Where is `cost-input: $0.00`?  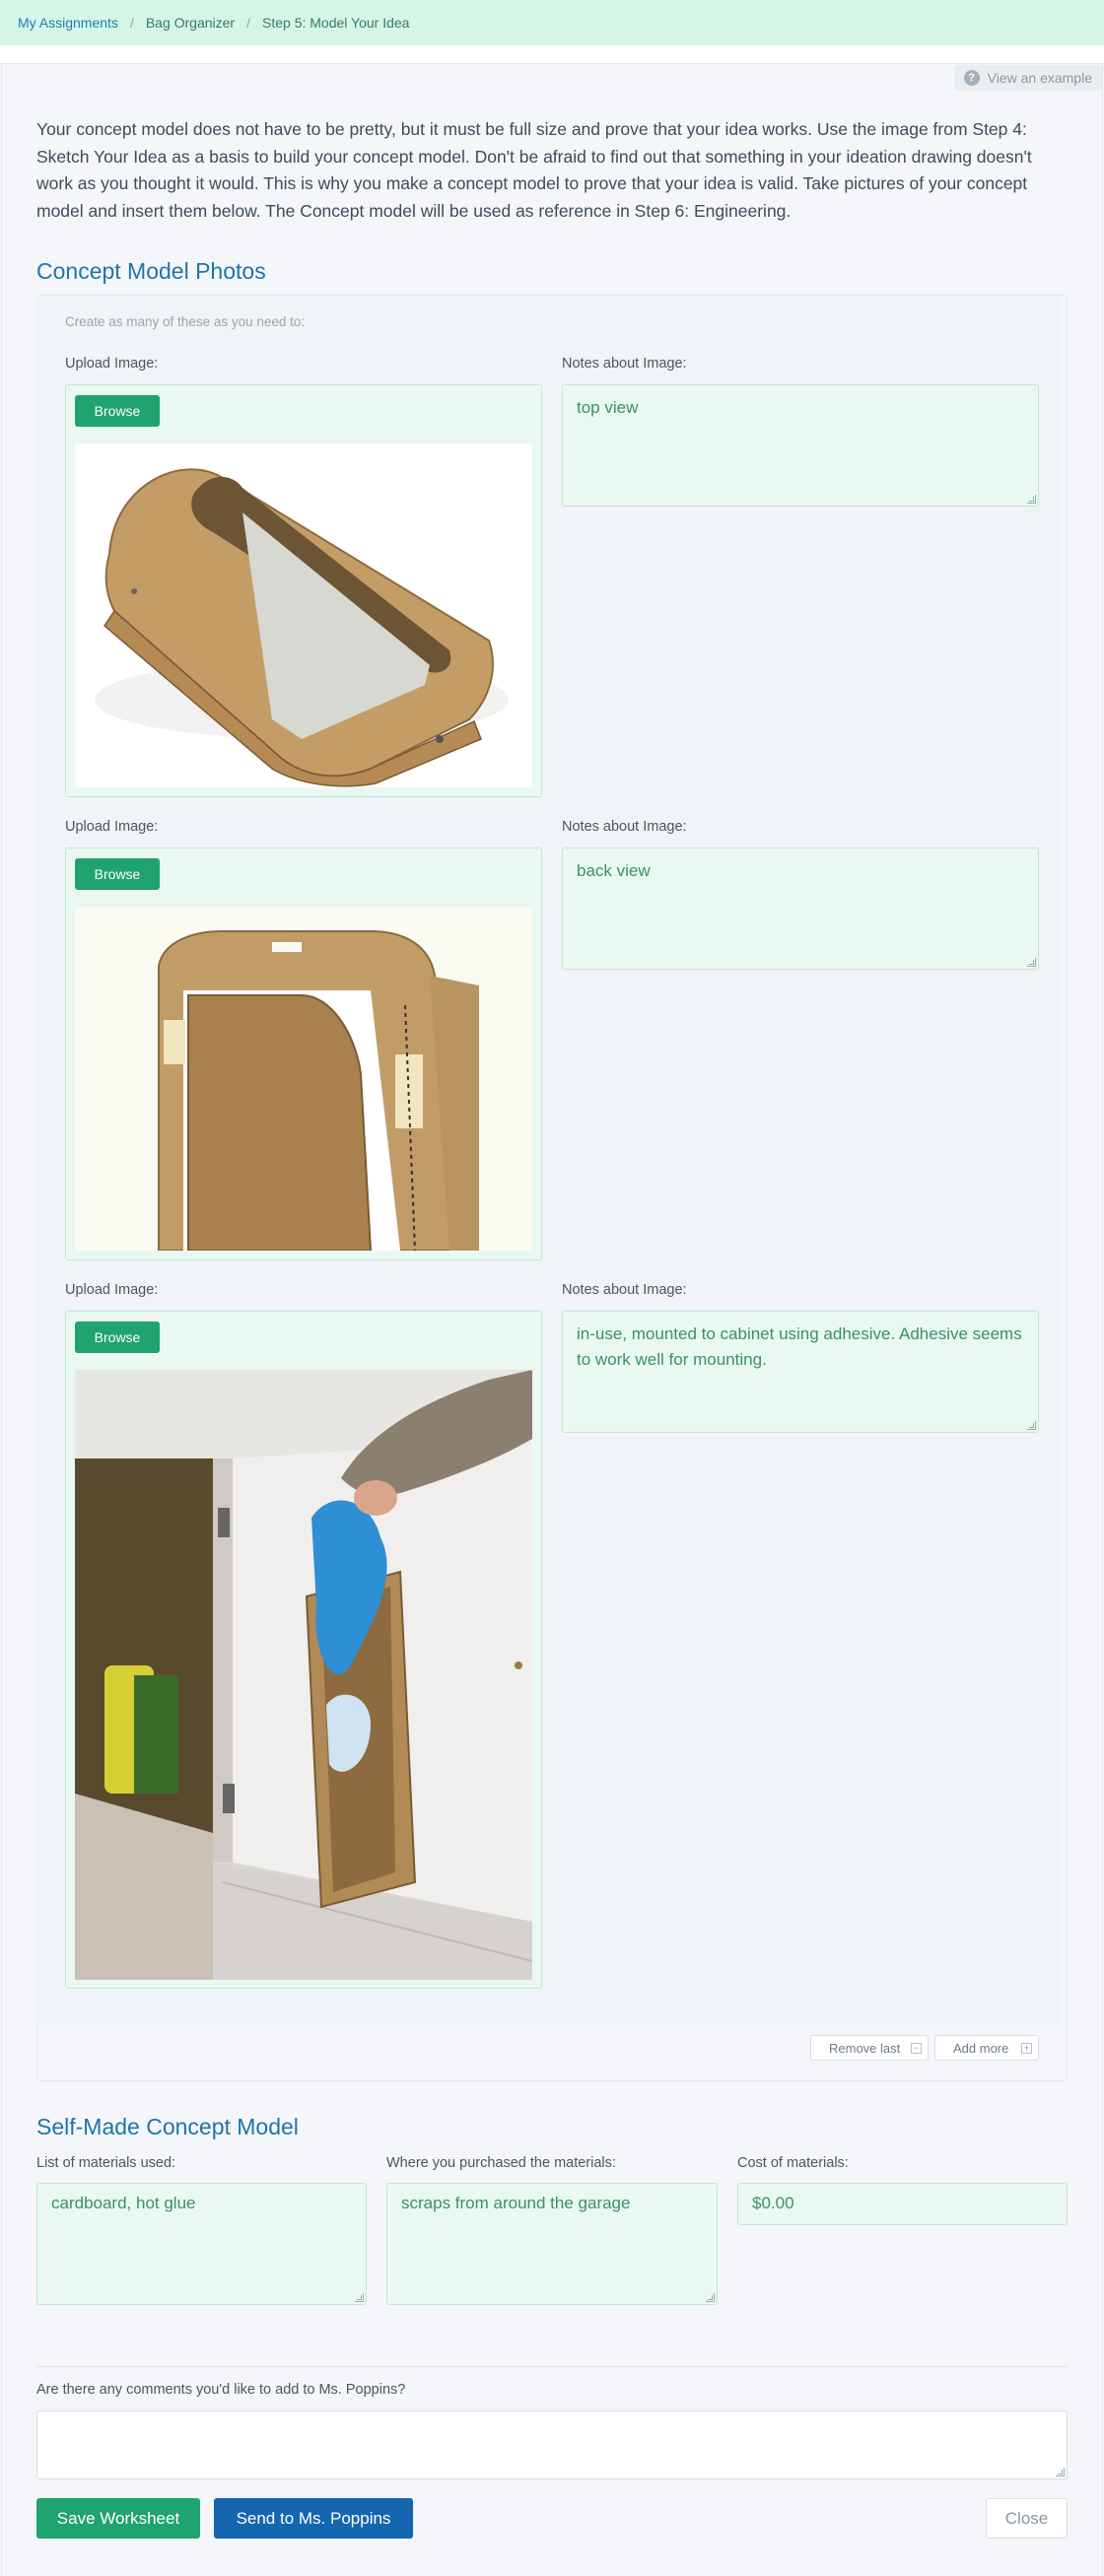
cost-input: $0.00 is located at coordinates (903, 2204).